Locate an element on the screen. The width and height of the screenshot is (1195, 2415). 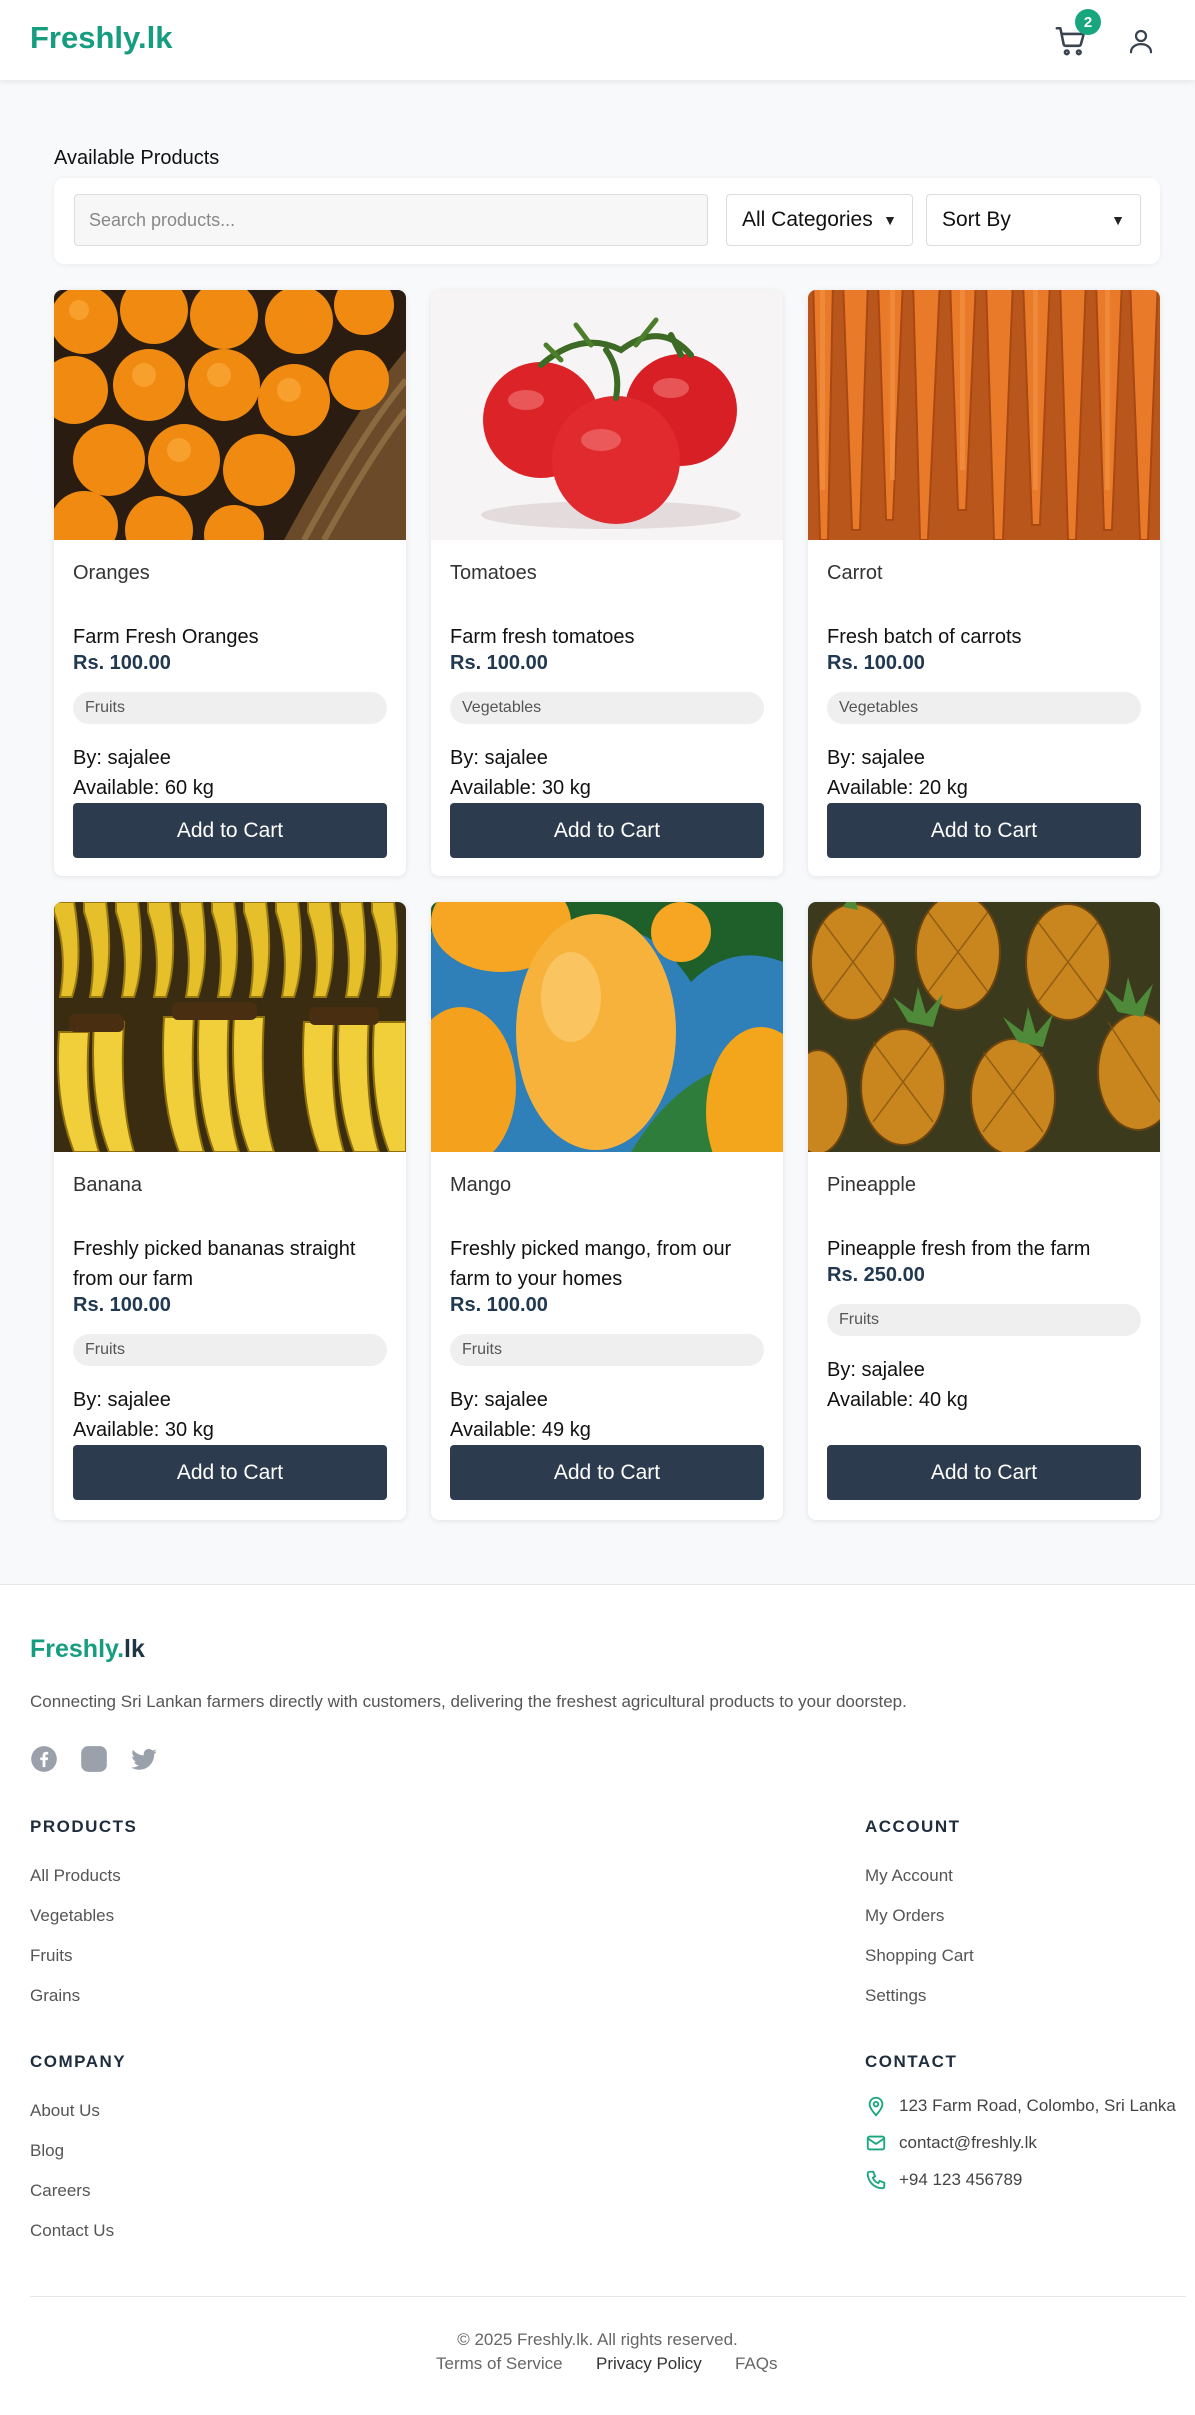
contact-phone: +94 123 456789 is located at coordinates (943, 2180).